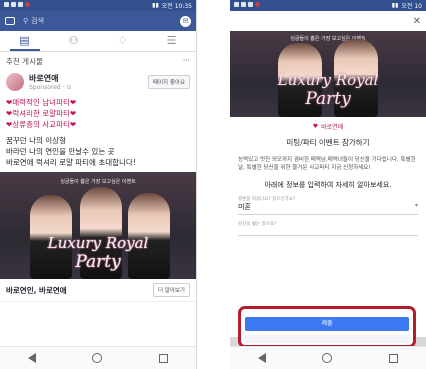  What do you see at coordinates (36, 140) in the screenshot?
I see `post-line: 꿈꾸던 나의 이상형` at bounding box center [36, 140].